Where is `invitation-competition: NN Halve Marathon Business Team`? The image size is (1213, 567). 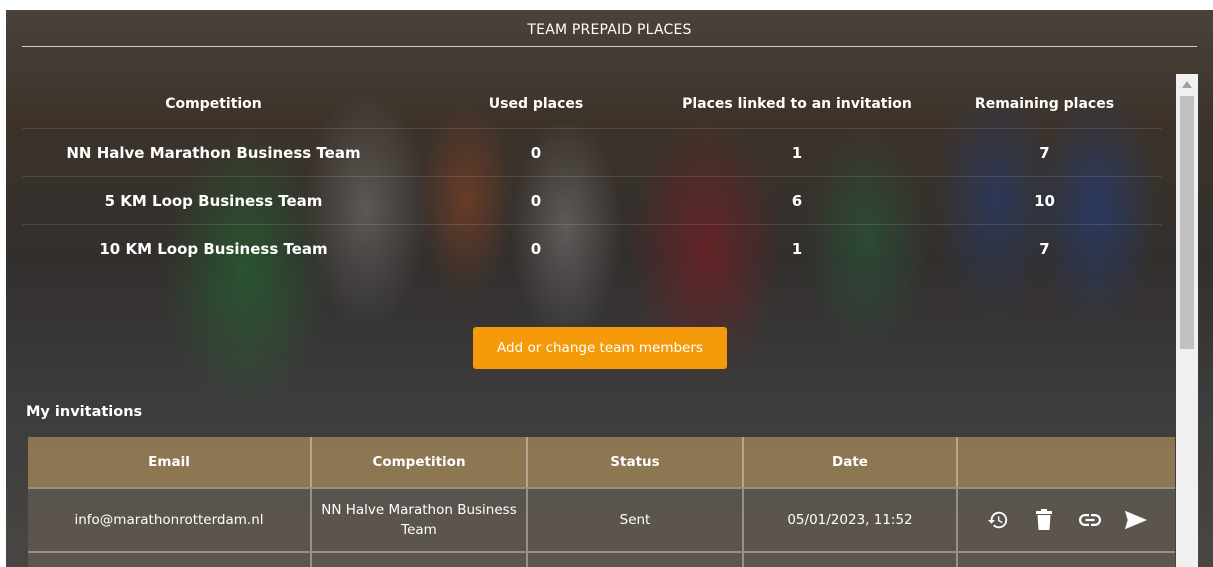 invitation-competition: NN Halve Marathon Business Team is located at coordinates (420, 520).